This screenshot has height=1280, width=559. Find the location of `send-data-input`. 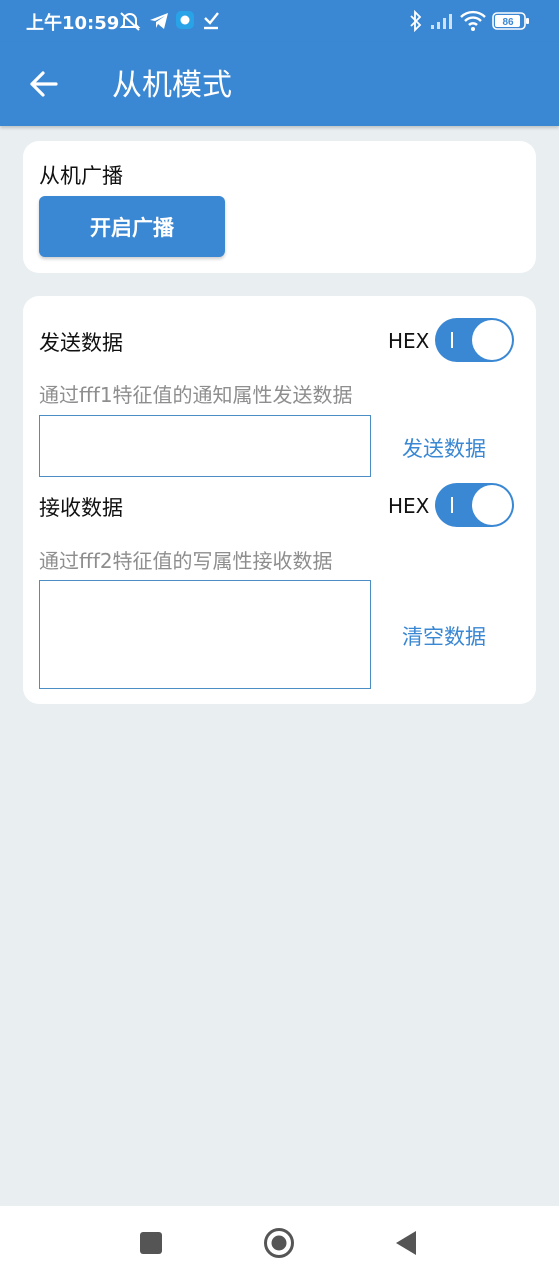

send-data-input is located at coordinates (205, 446).